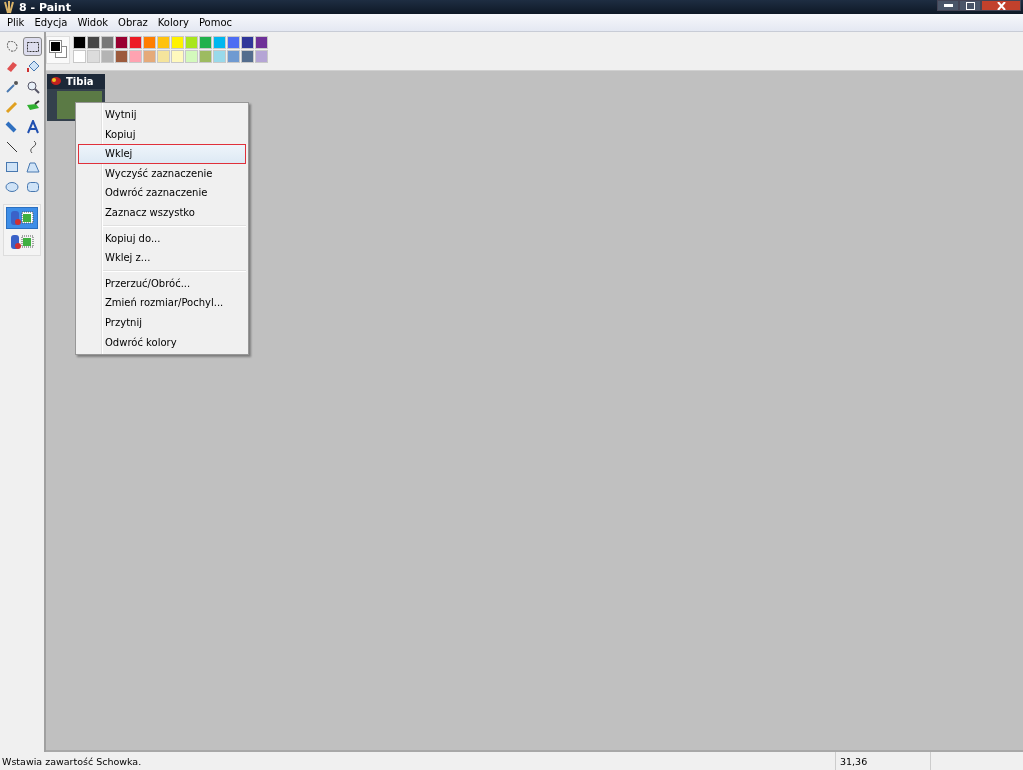 This screenshot has width=1023, height=770. Describe the element at coordinates (11, 146) in the screenshot. I see `line-icon` at that location.